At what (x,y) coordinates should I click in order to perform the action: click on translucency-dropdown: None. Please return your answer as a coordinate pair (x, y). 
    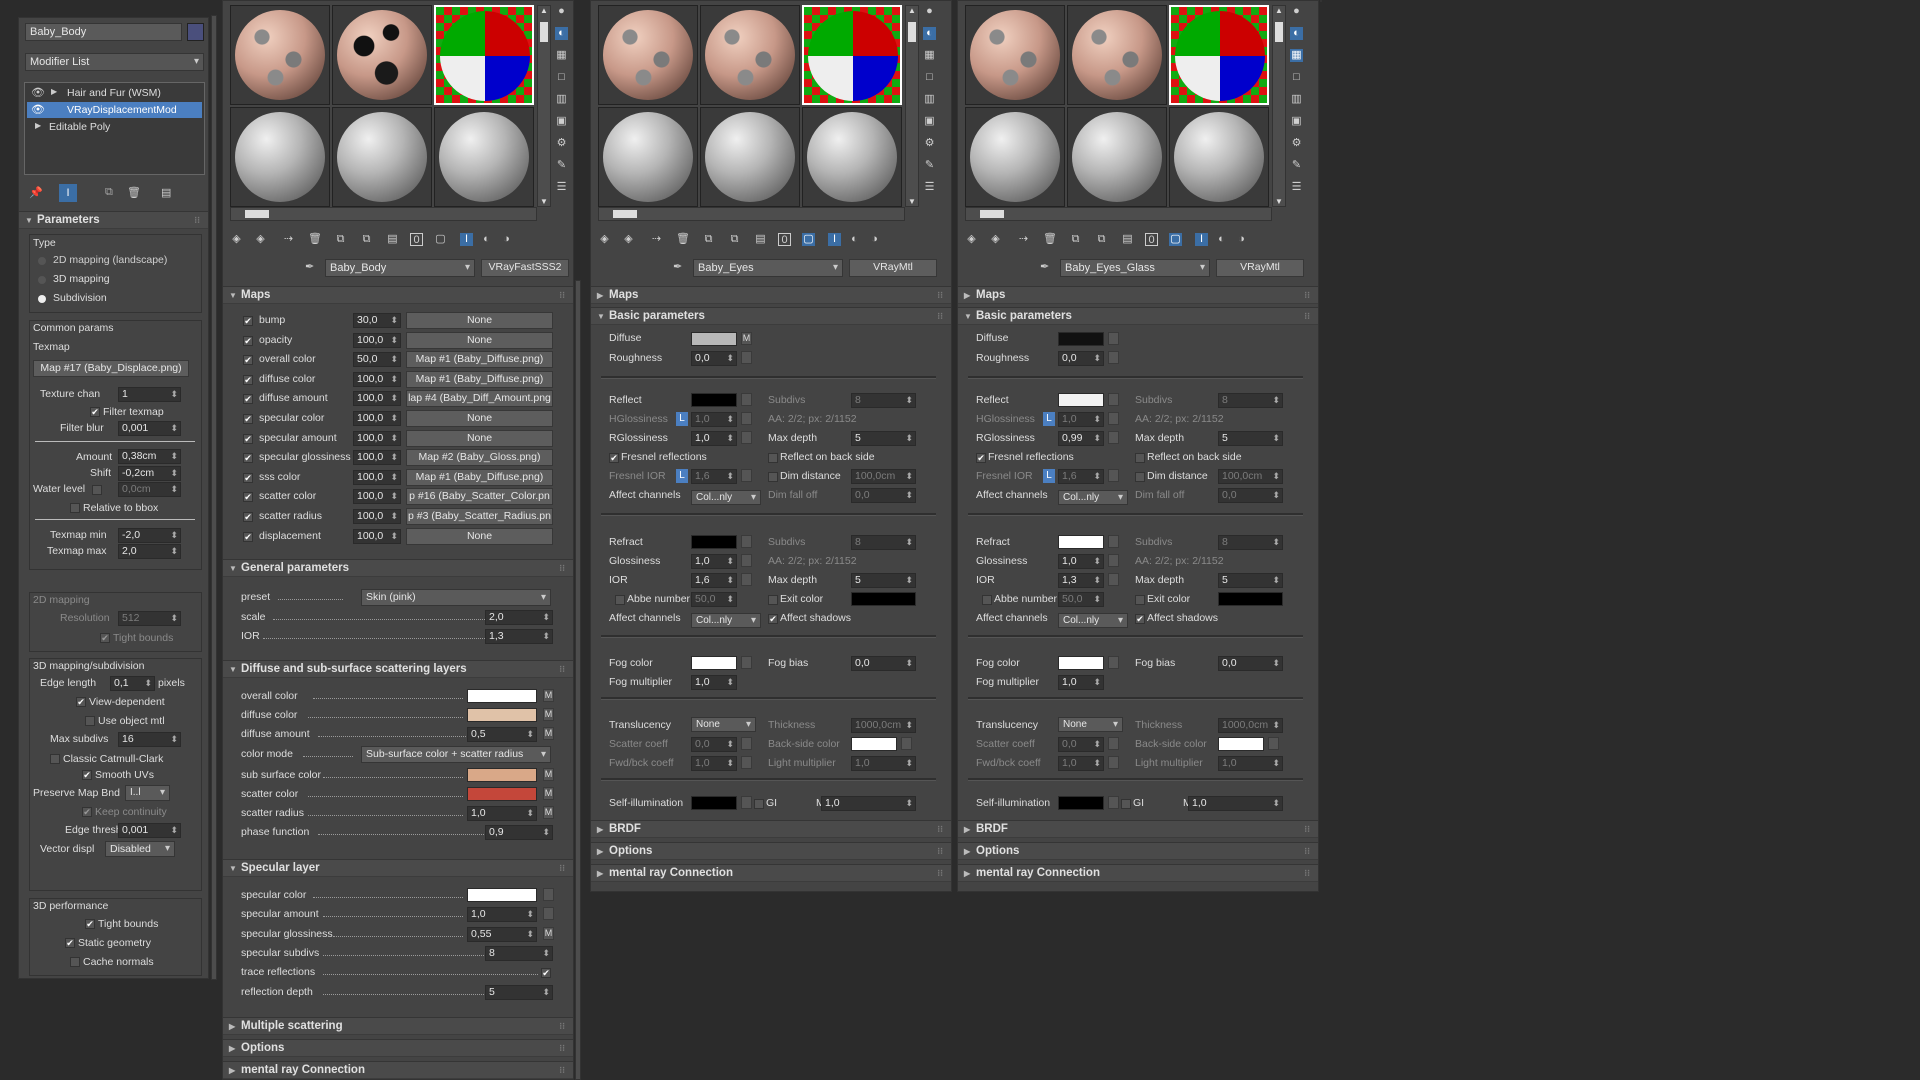
    Looking at the image, I should click on (723, 724).